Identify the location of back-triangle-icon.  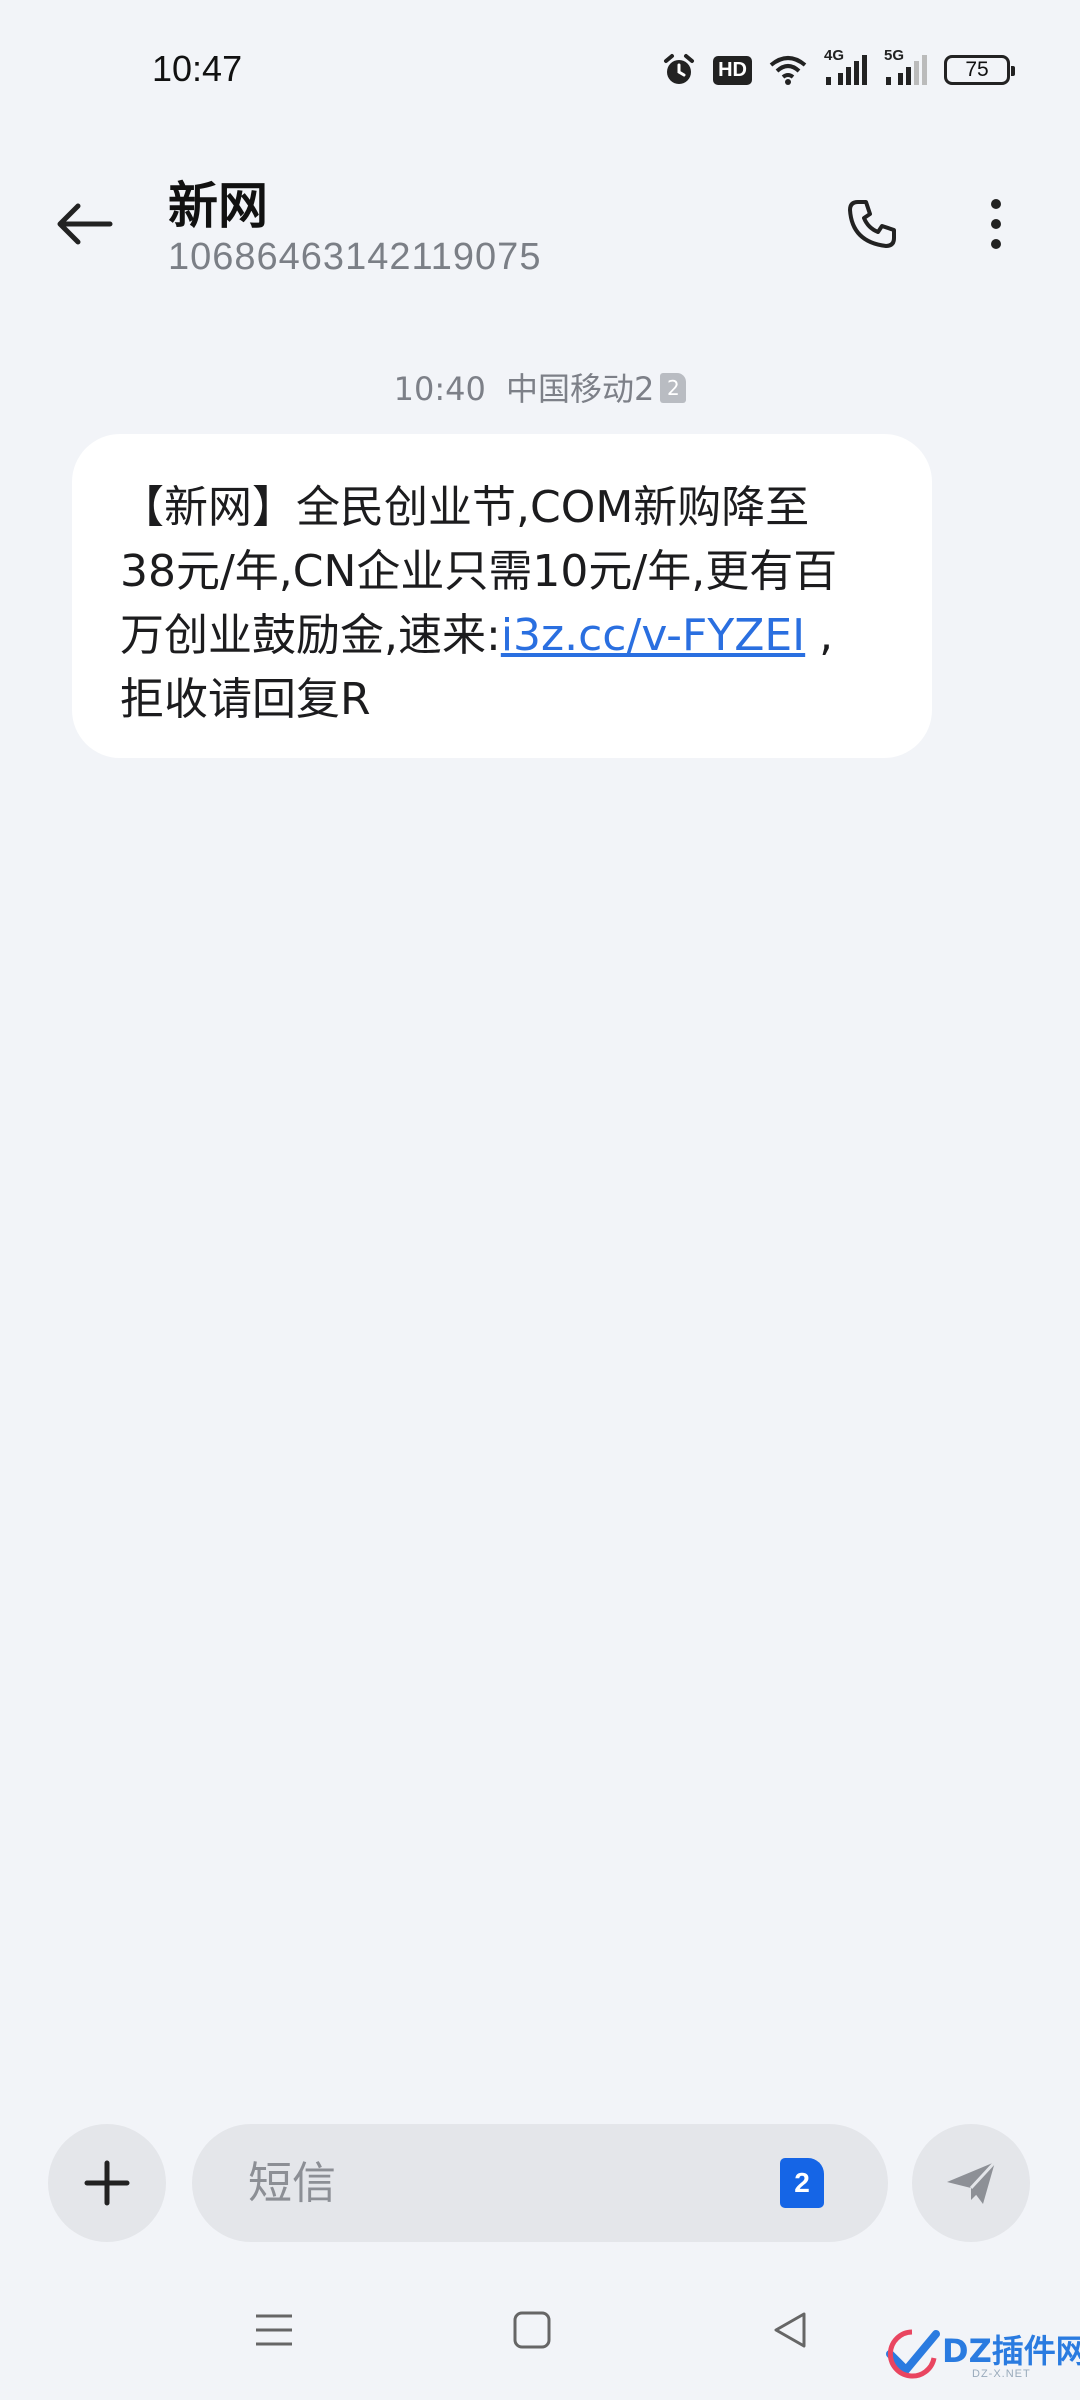
(790, 2330).